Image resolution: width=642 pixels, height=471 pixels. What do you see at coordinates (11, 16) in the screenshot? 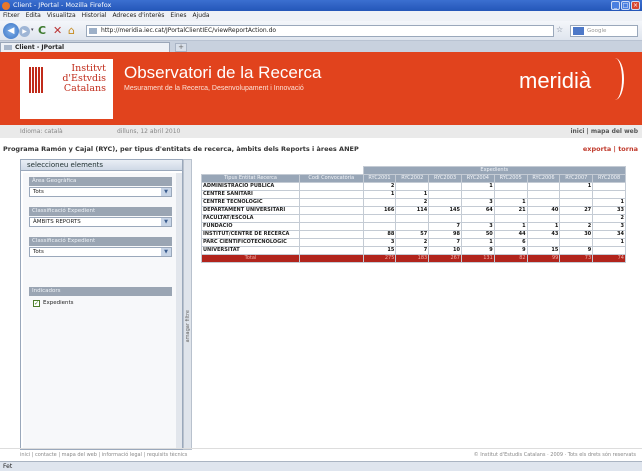
I see `menu-file: Fitxer` at bounding box center [11, 16].